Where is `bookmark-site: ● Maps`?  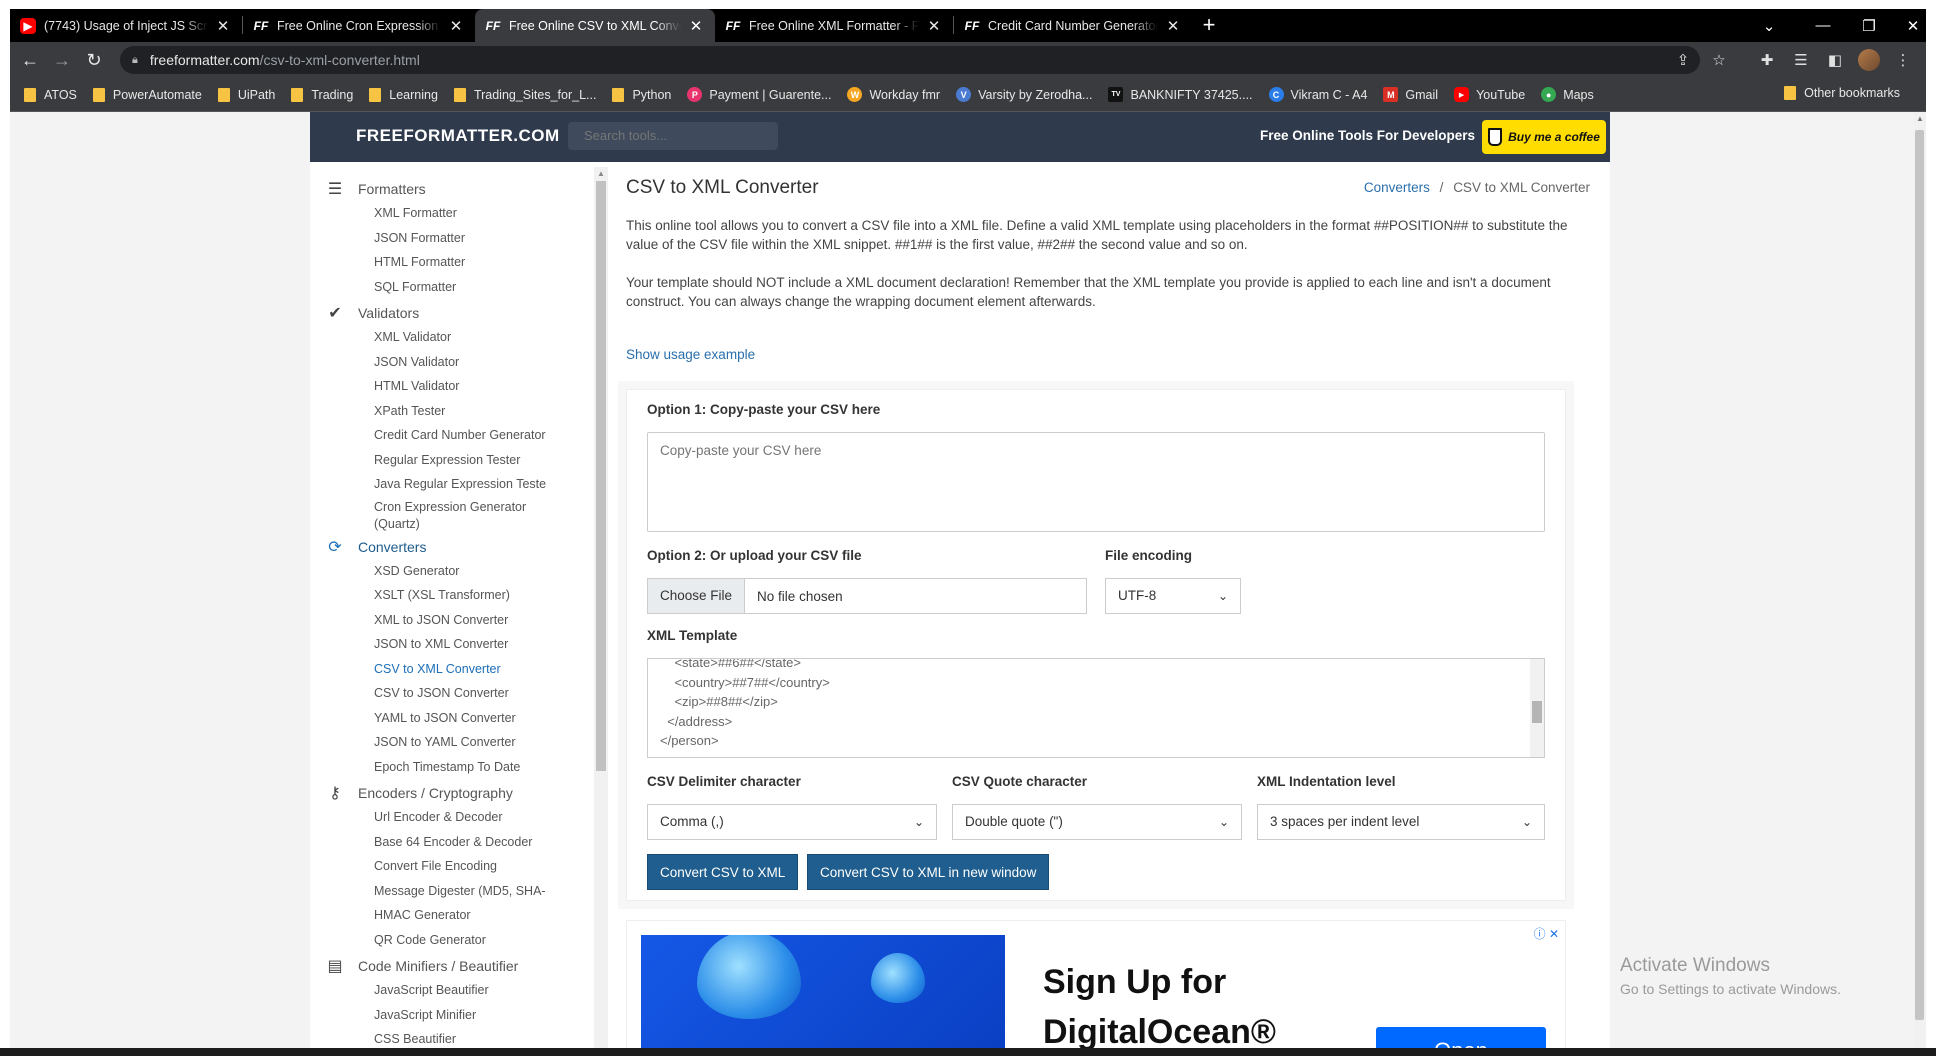 bookmark-site: ● Maps is located at coordinates (1567, 94).